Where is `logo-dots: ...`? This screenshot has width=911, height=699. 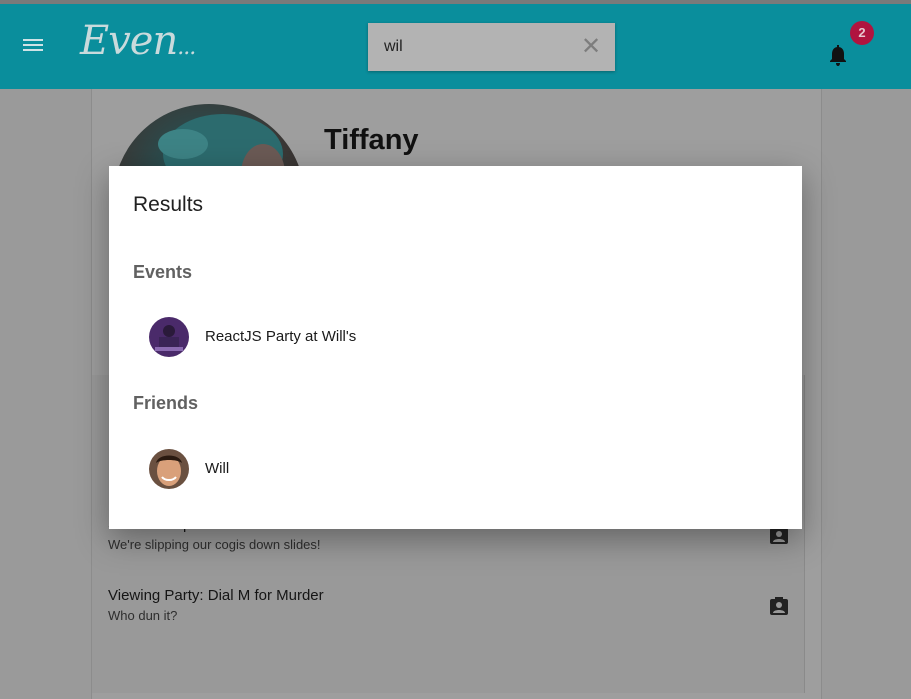 logo-dots: ... is located at coordinates (186, 47).